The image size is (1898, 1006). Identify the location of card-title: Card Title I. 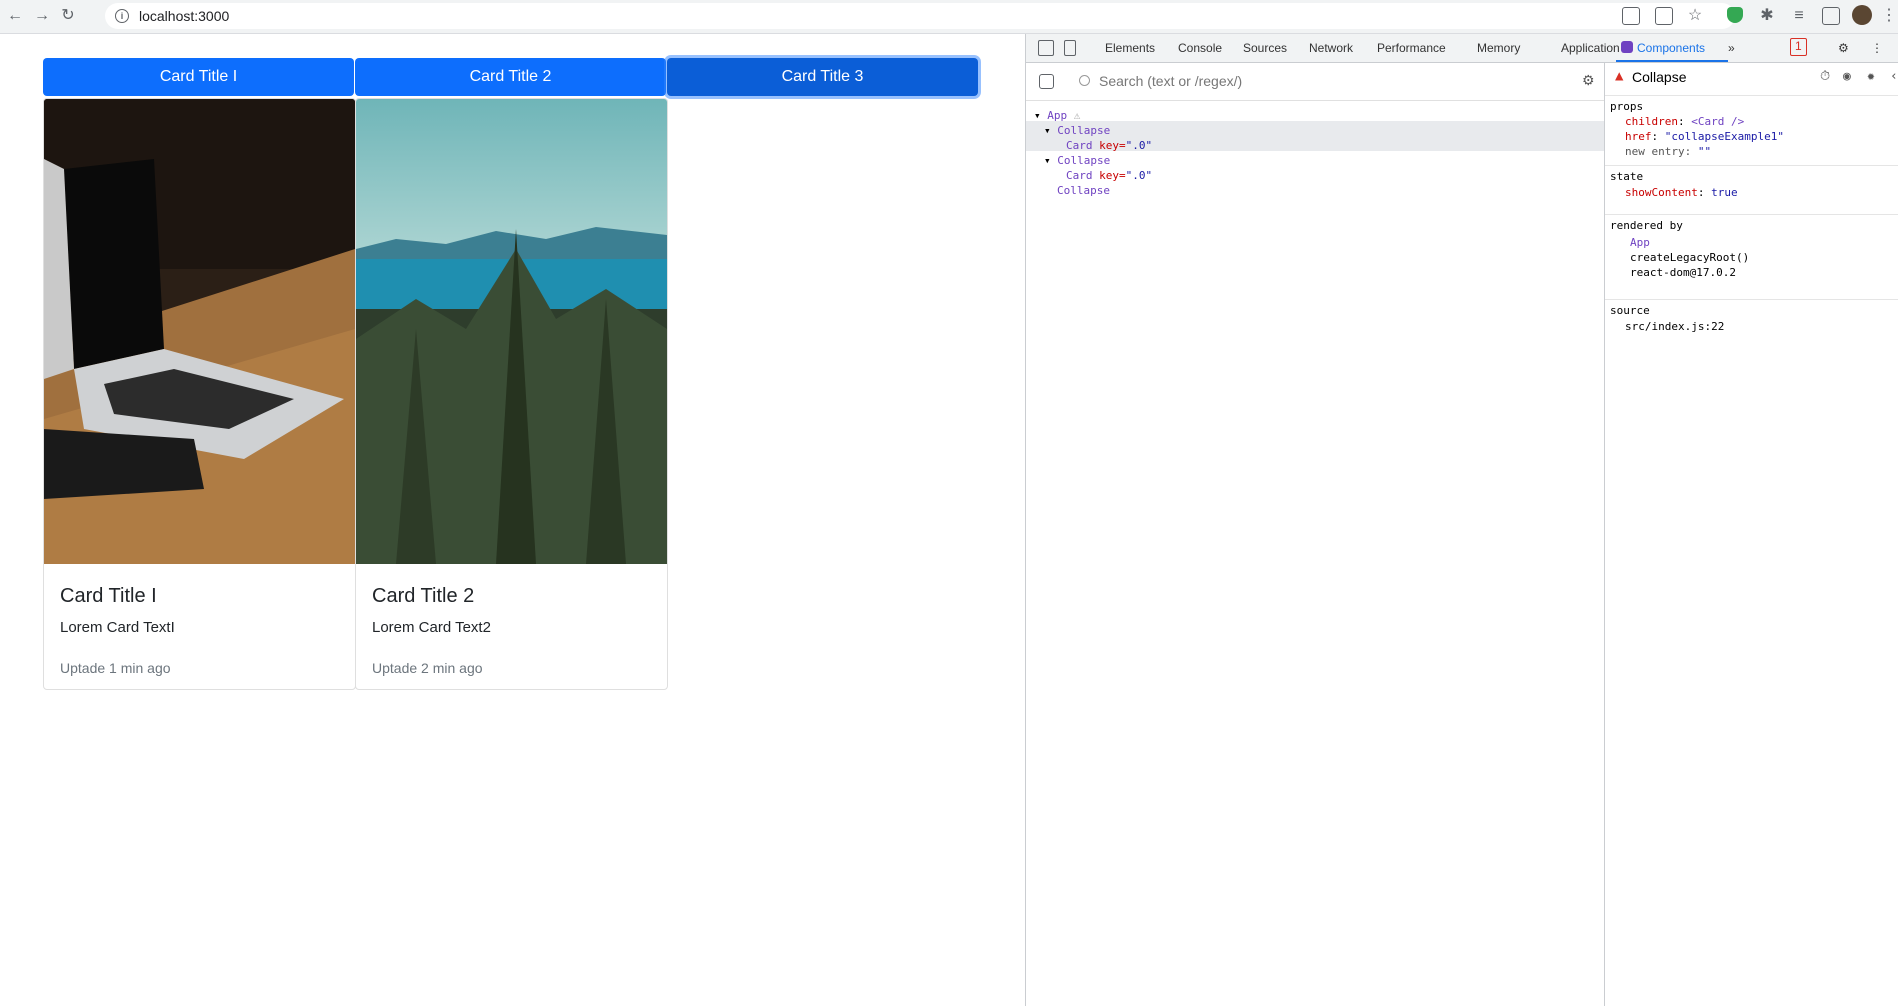
(108, 596).